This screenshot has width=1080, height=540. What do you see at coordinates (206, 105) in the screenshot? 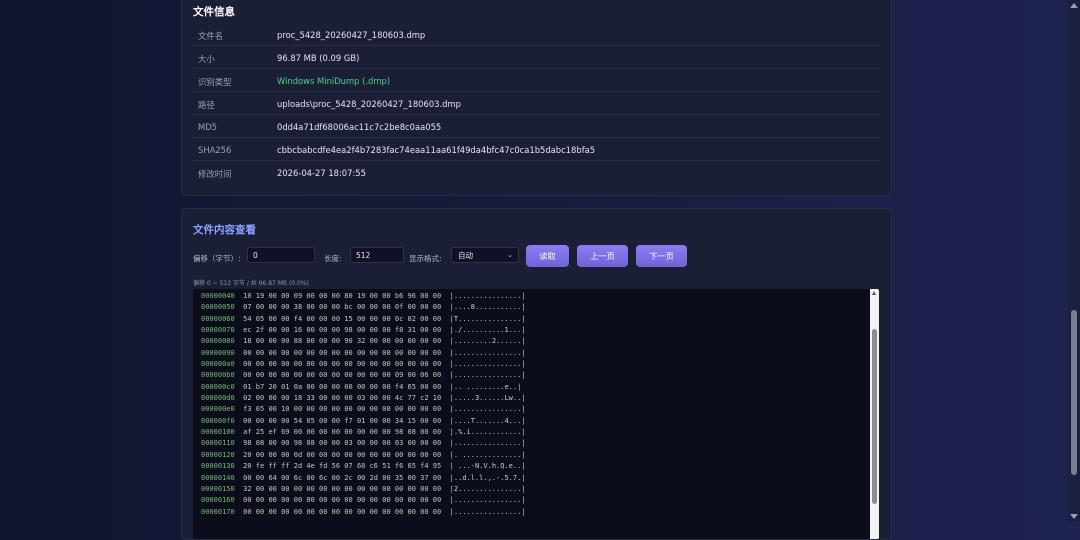
I see `info-key: 路径` at bounding box center [206, 105].